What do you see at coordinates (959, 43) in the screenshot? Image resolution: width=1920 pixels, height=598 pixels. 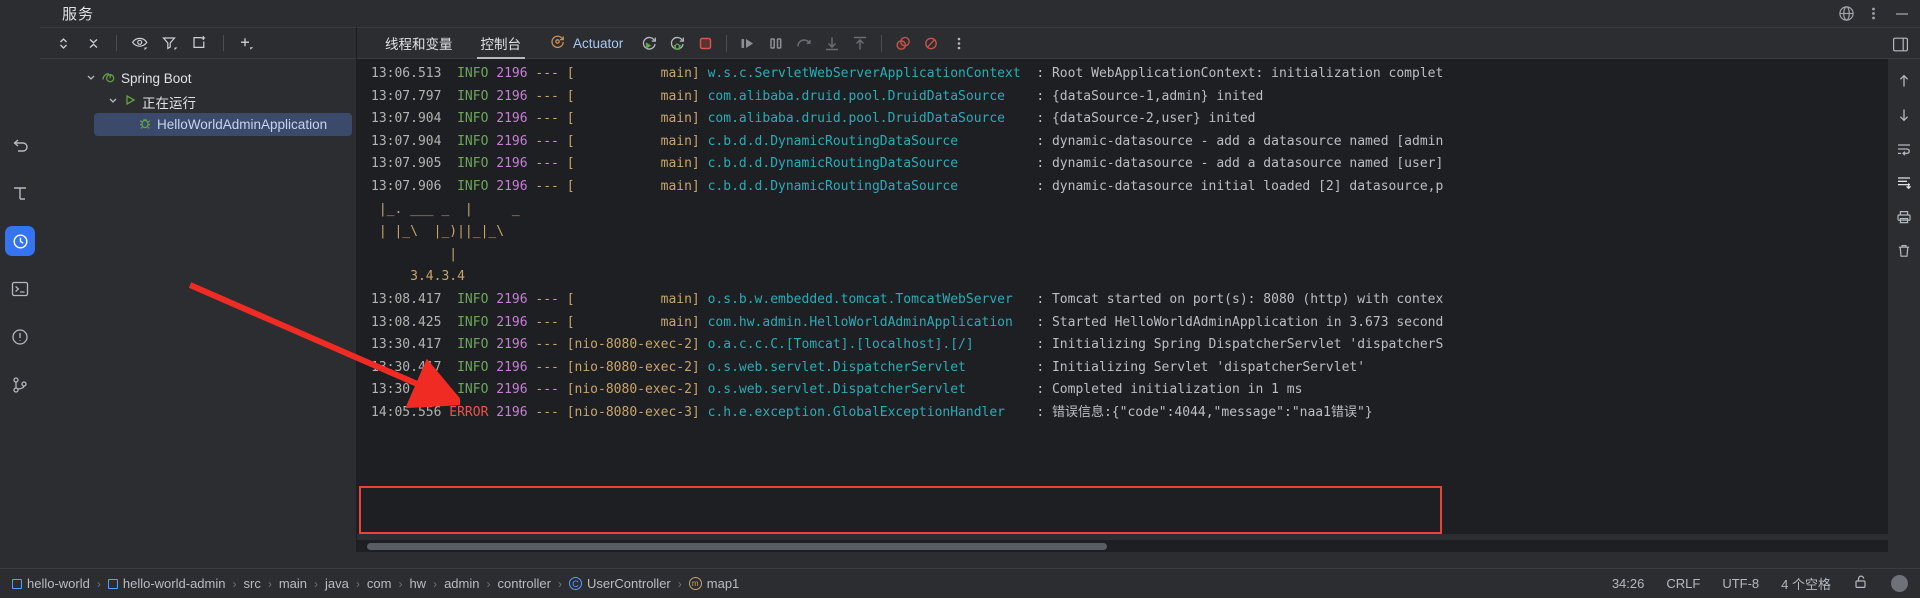 I see `more-options-icon` at bounding box center [959, 43].